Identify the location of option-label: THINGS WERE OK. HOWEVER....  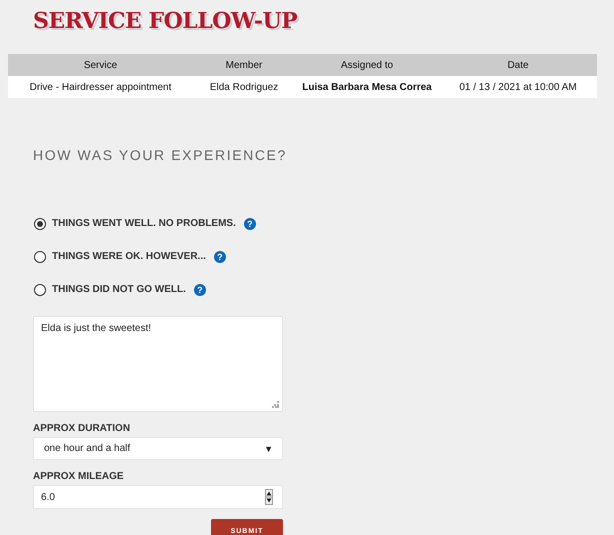
(129, 256).